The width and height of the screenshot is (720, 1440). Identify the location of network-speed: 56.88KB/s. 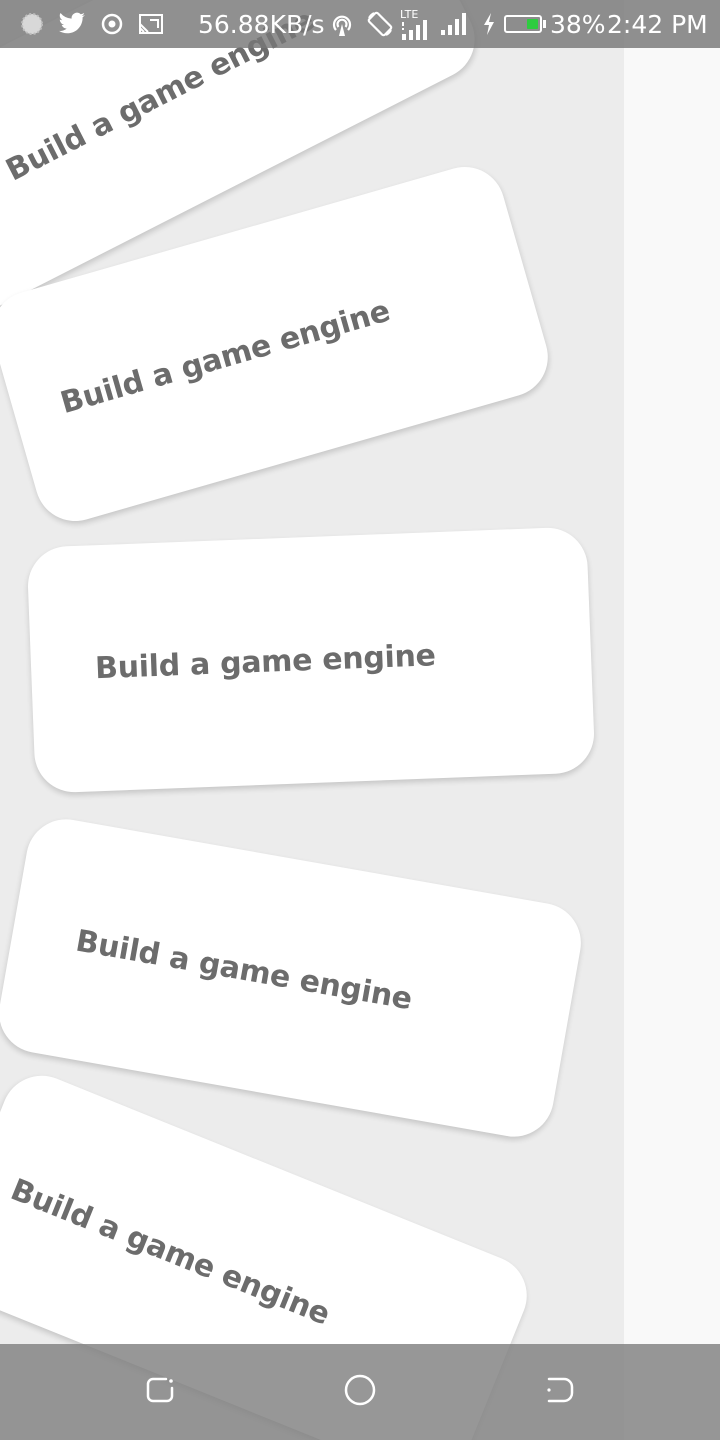
(261, 24).